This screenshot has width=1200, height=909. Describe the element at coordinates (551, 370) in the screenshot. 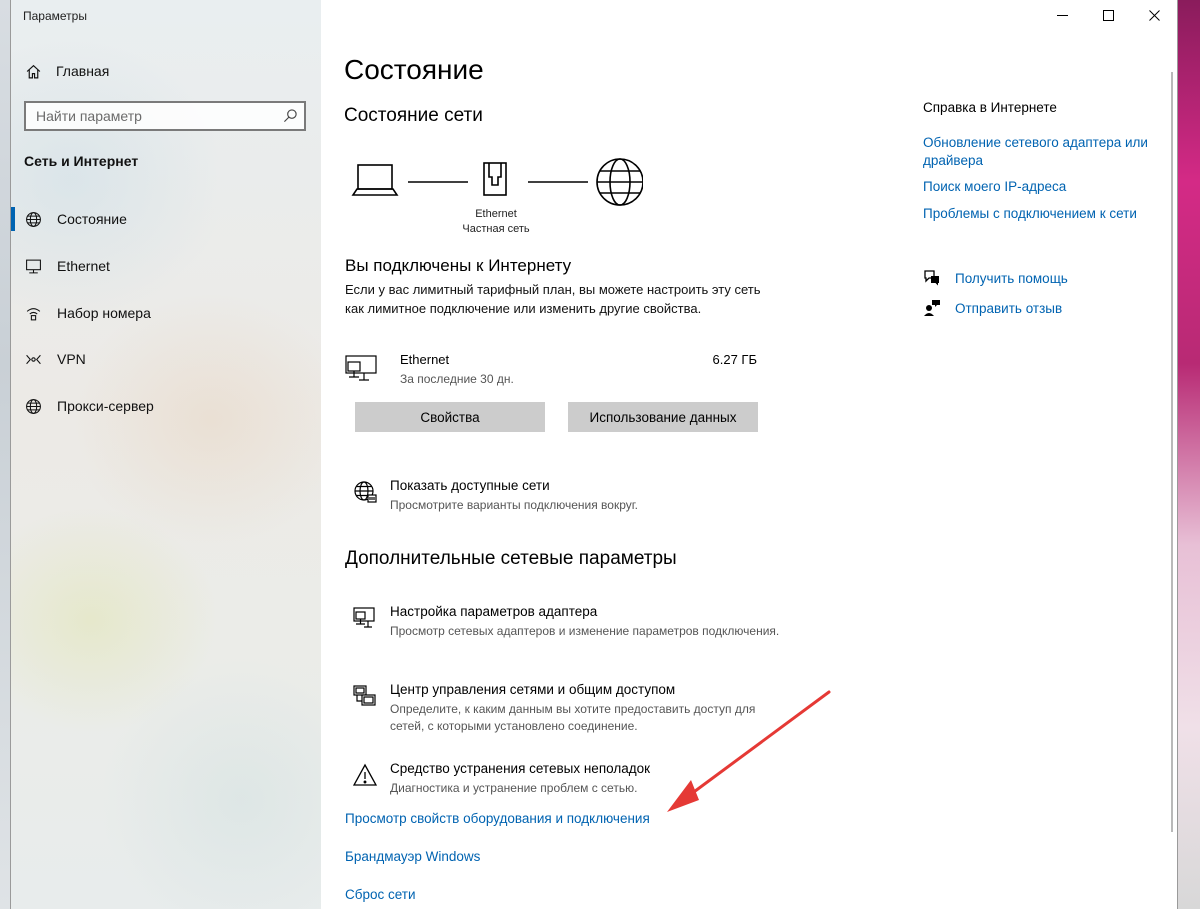

I see `connection-row: Ethernet За последние 30 дн. 6.27 ГБ` at that location.